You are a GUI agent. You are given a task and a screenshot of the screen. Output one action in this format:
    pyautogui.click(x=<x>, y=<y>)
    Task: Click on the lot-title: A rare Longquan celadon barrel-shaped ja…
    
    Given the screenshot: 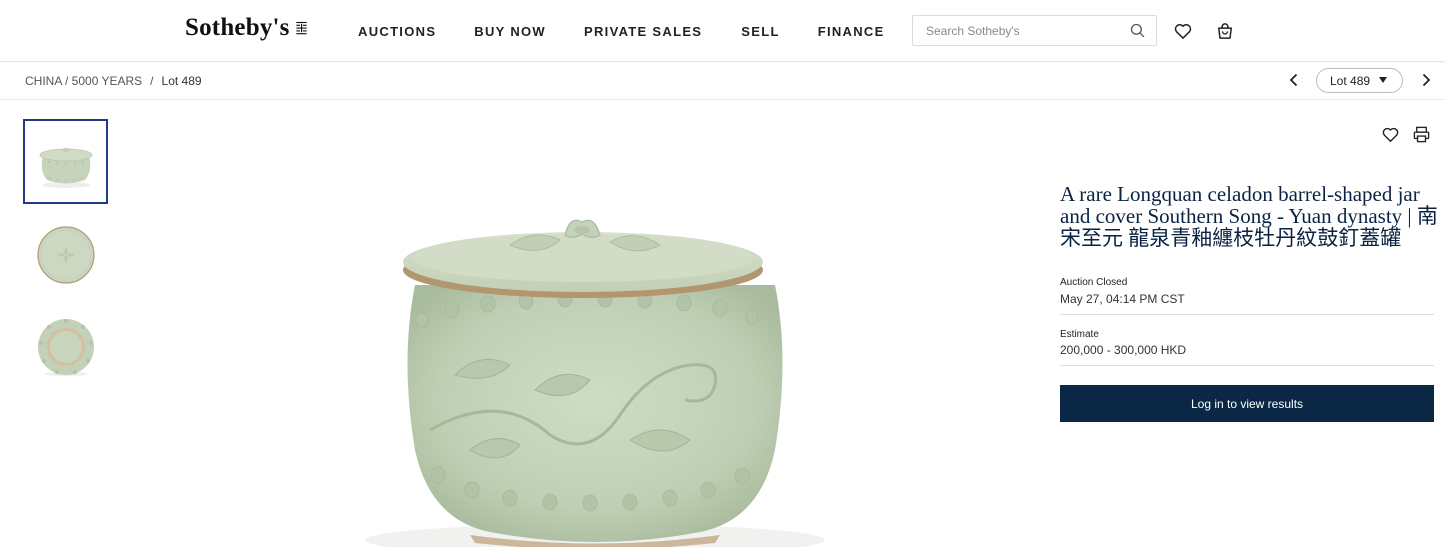 What is the action you would take?
    pyautogui.click(x=1249, y=216)
    